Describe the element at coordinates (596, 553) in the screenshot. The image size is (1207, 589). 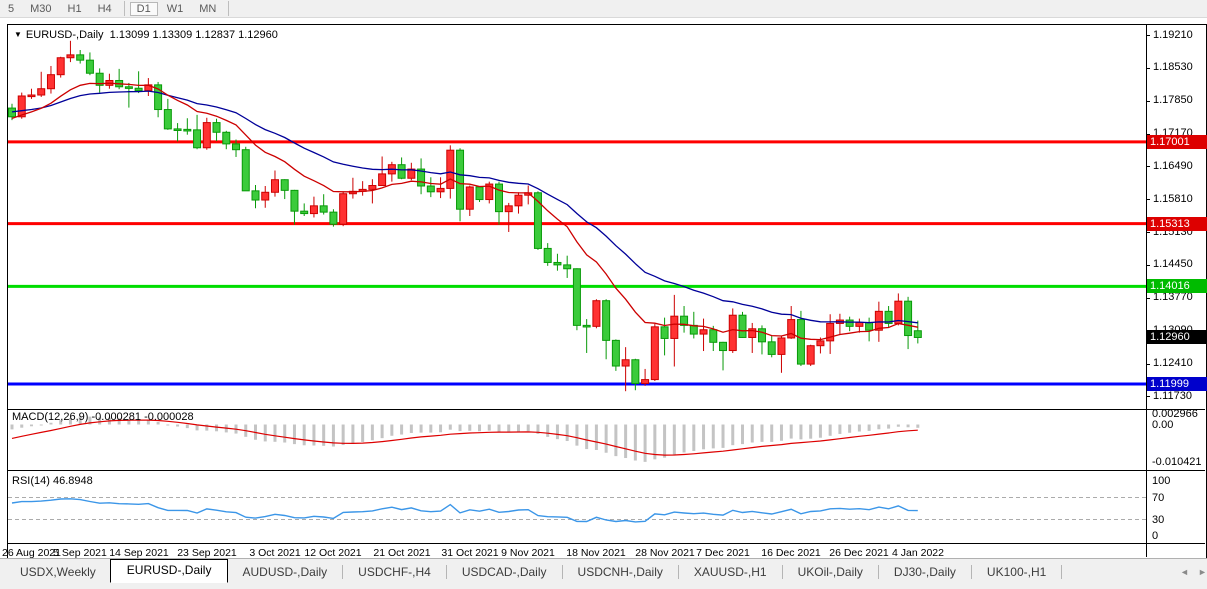
I see `date-tick-label: 18 Nov 2021` at that location.